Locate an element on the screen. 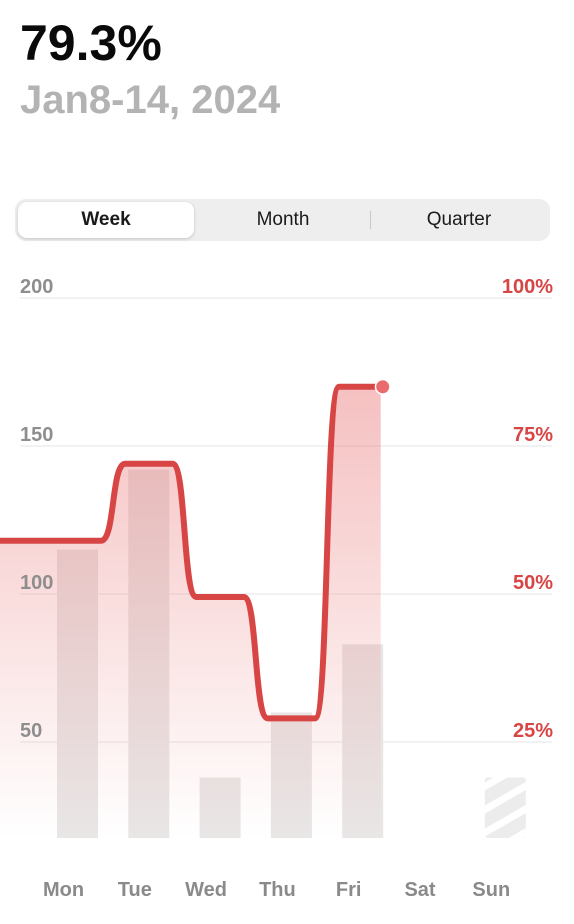 Image resolution: width=574 pixels, height=924 pixels. x-tick: Thu is located at coordinates (277, 890).